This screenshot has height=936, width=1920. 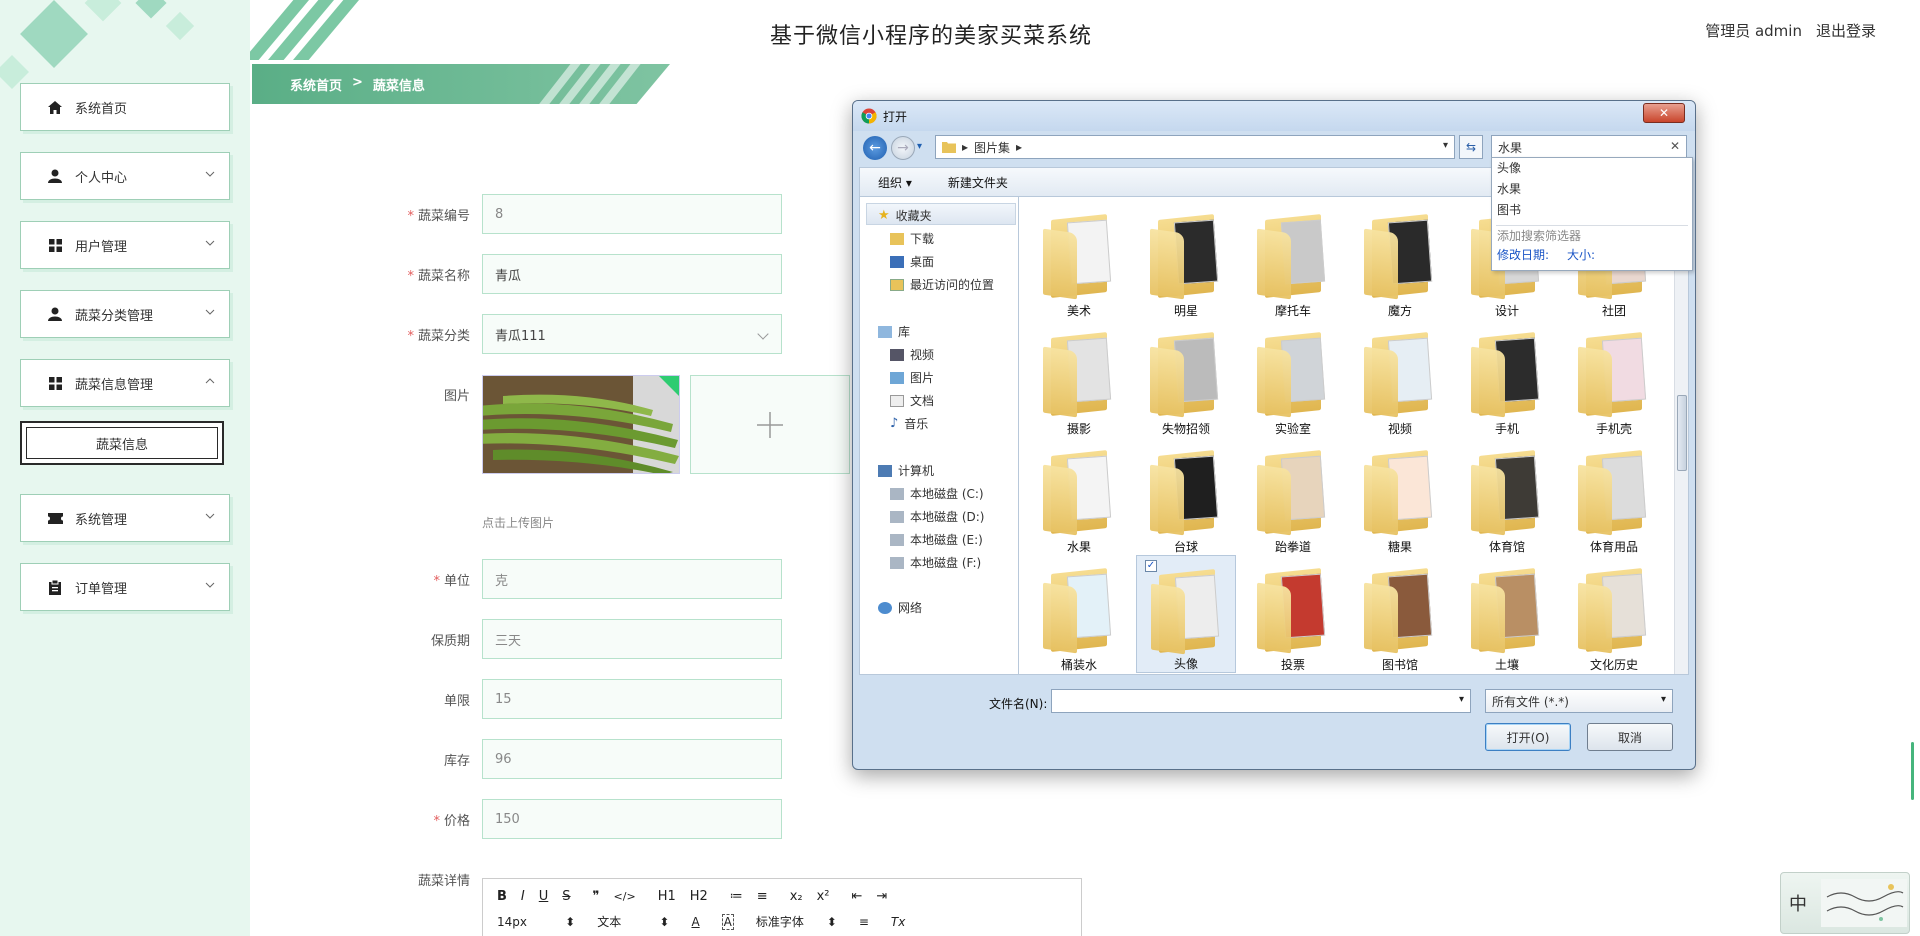 What do you see at coordinates (1528, 737) in the screenshot?
I see `open-button: 打开(O)` at bounding box center [1528, 737].